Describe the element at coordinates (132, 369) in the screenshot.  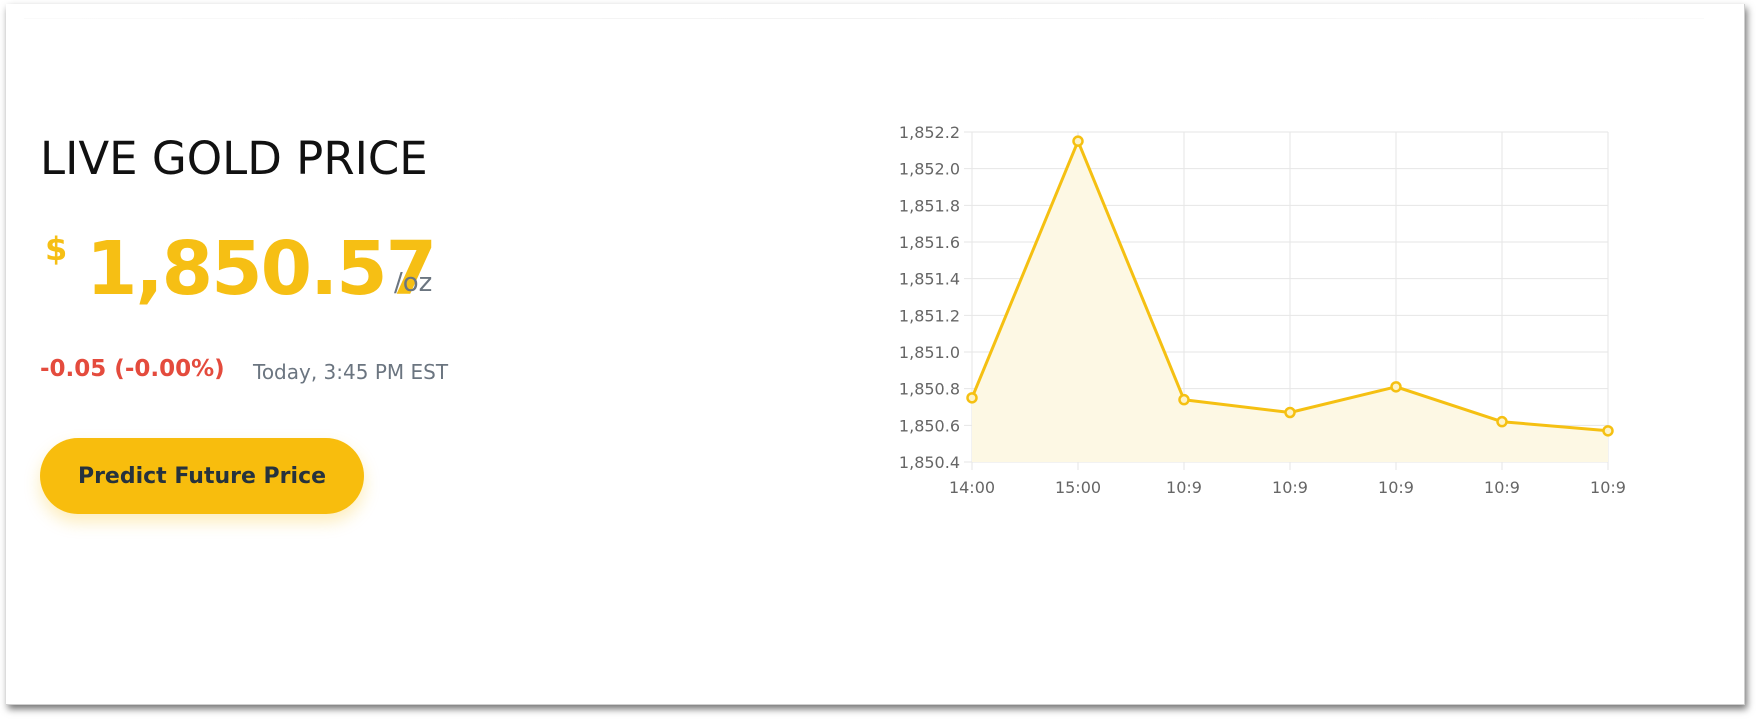
I see `price-change: -0.05 (-0.00%)` at that location.